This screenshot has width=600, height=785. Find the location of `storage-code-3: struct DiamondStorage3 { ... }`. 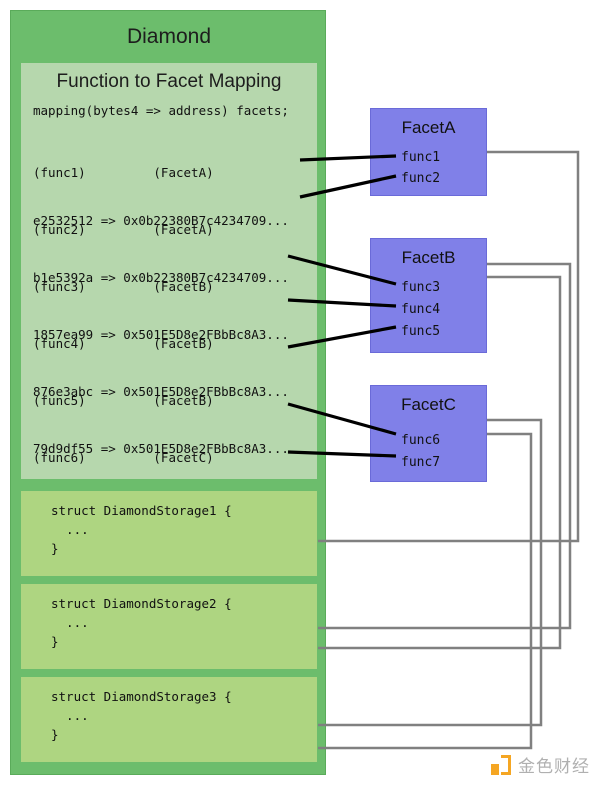

storage-code-3: struct DiamondStorage3 { ... } is located at coordinates (141, 715).